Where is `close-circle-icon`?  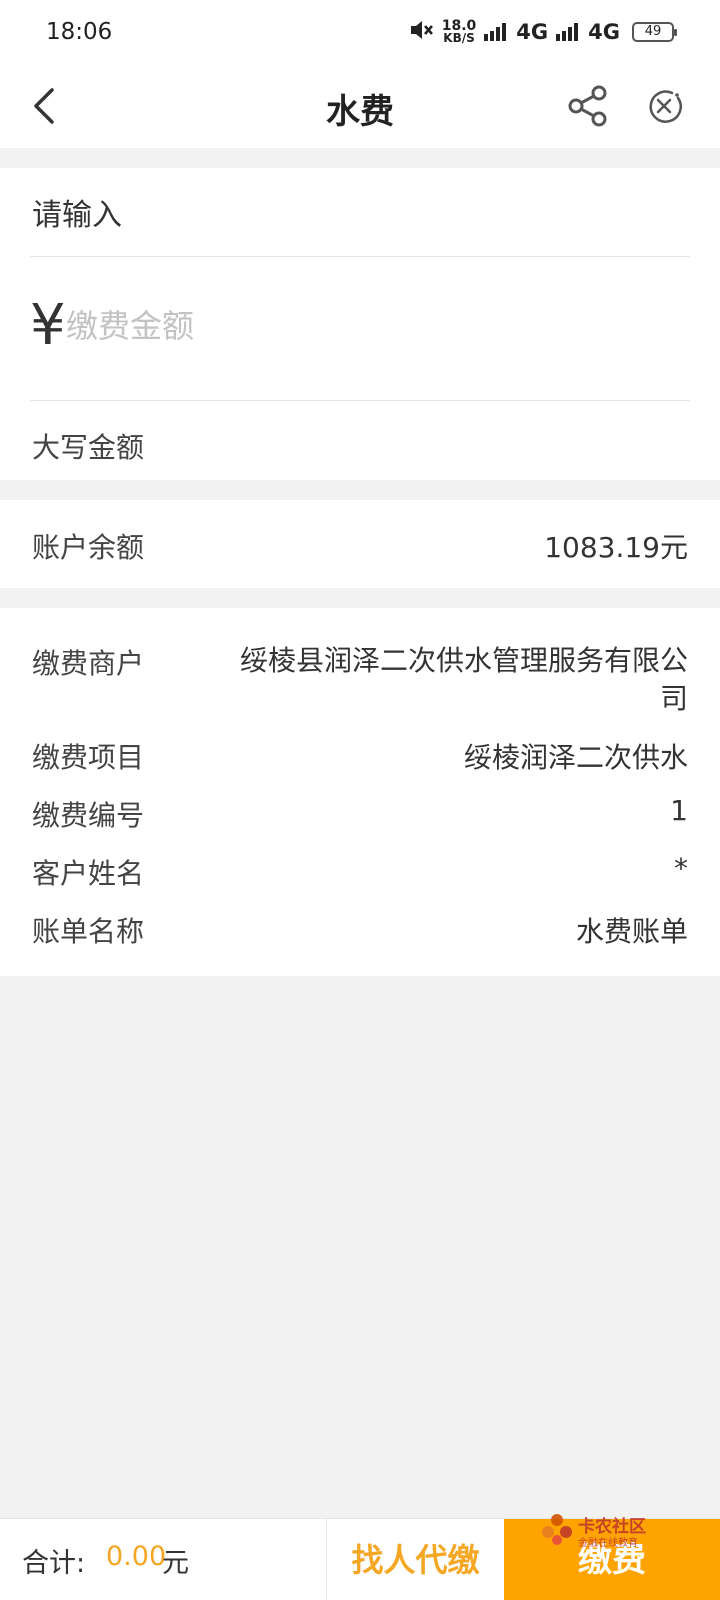
close-circle-icon is located at coordinates (665, 106).